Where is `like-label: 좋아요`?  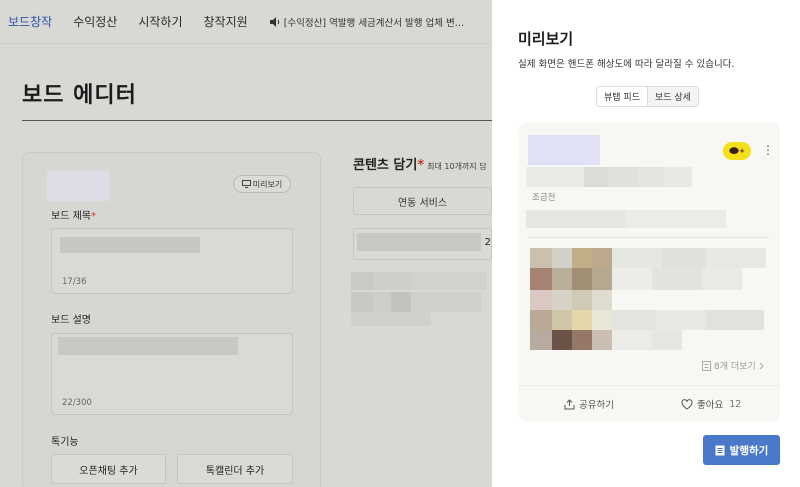 like-label: 좋아요 is located at coordinates (710, 405).